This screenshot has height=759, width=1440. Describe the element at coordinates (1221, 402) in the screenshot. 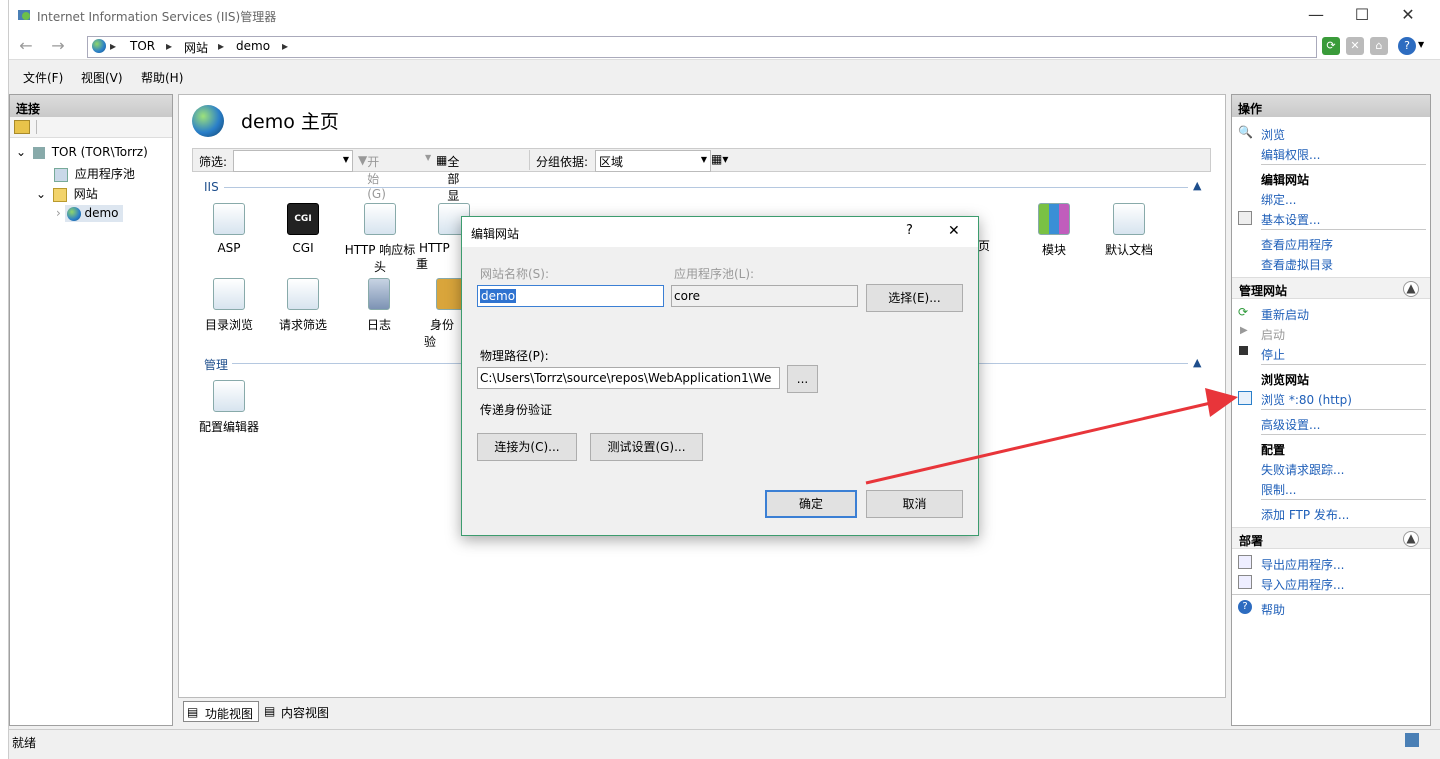

I see `annotation-arrow-head` at that location.